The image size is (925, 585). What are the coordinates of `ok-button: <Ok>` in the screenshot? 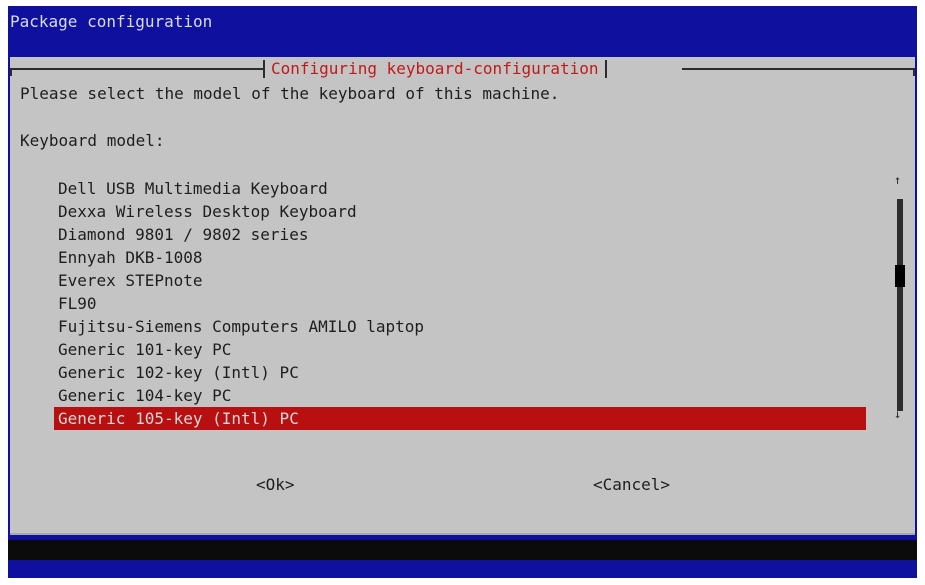 It's located at (275, 485).